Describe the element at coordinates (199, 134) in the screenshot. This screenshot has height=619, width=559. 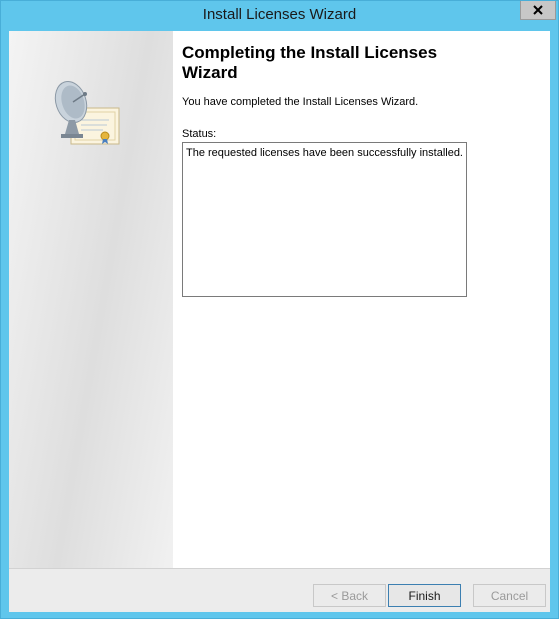
I see `status-label: Status:` at that location.